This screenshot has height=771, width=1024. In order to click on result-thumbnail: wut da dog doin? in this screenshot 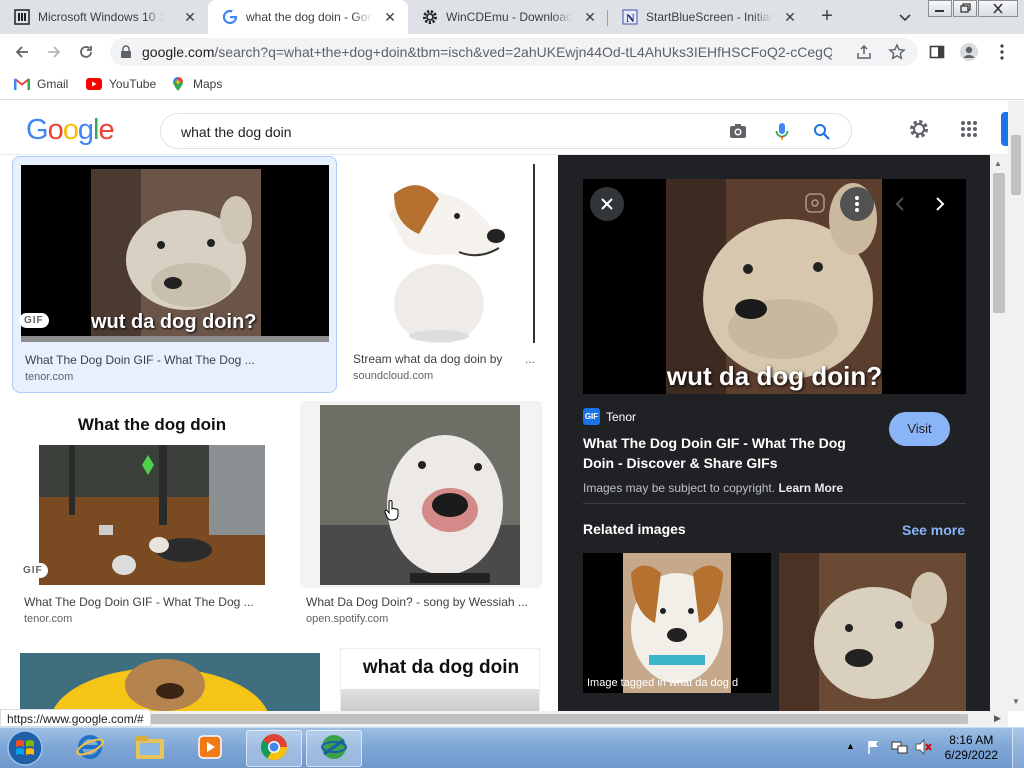, I will do `click(175, 253)`.